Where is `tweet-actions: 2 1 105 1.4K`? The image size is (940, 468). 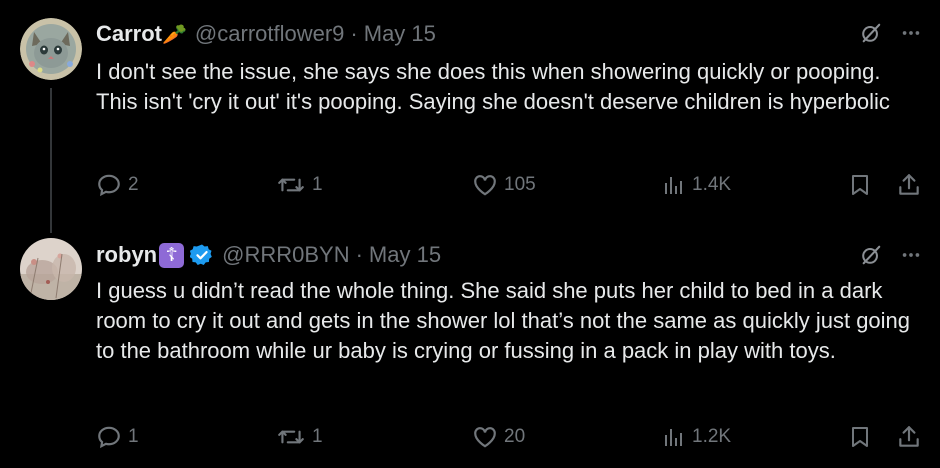 tweet-actions: 2 1 105 1.4K is located at coordinates (511, 185).